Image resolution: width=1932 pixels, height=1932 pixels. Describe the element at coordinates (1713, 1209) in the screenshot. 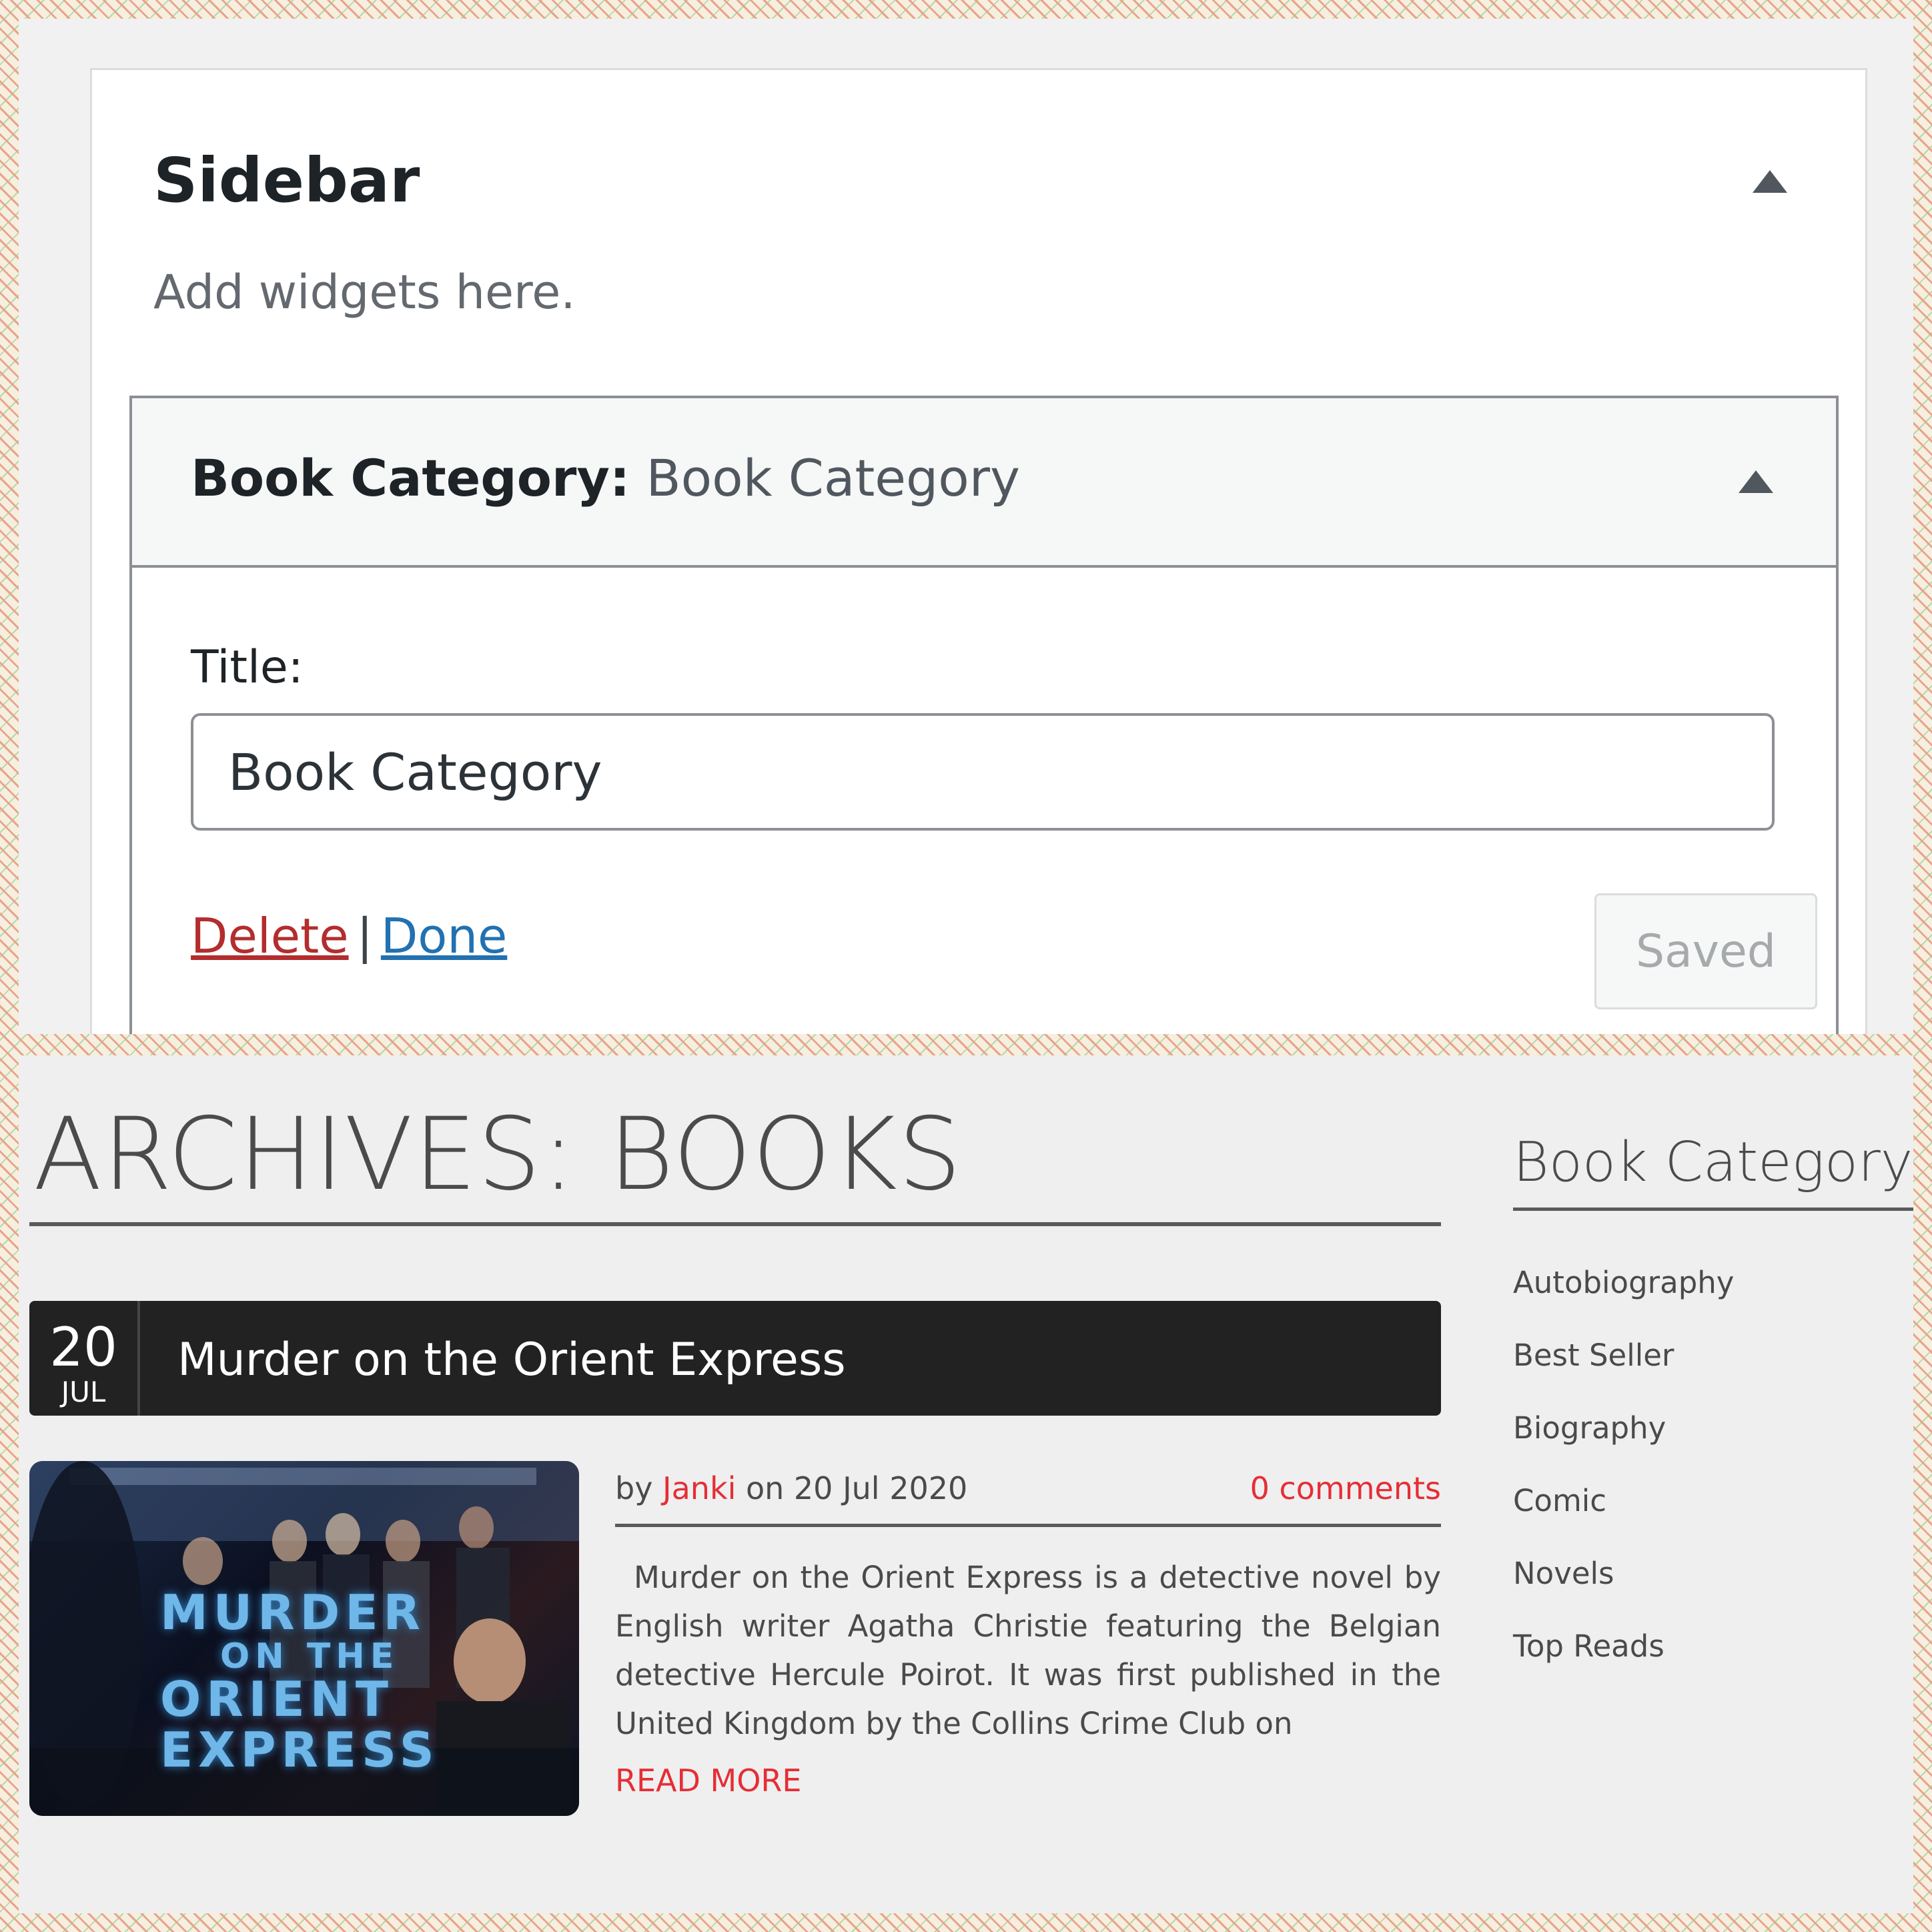

I see `category-widget-divider` at that location.